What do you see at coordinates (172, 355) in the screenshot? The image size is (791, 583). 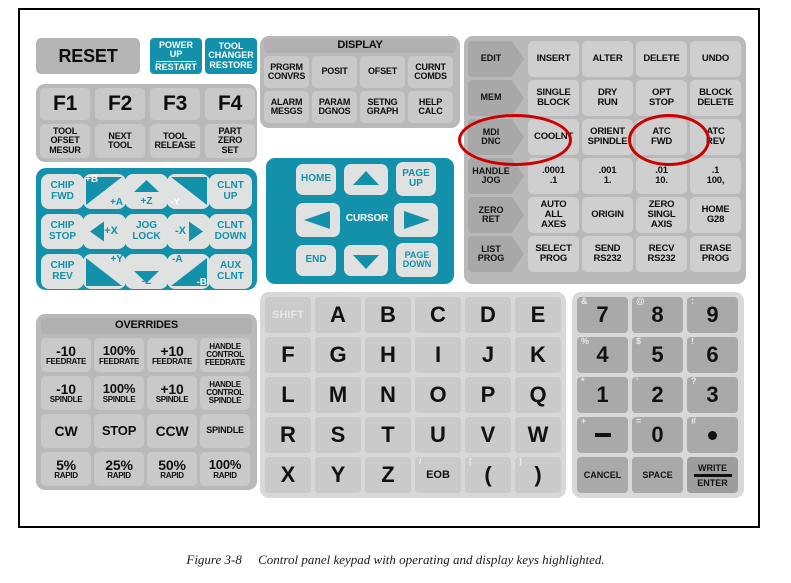 I see `override-key-0-2: +10 FEEDRATE` at bounding box center [172, 355].